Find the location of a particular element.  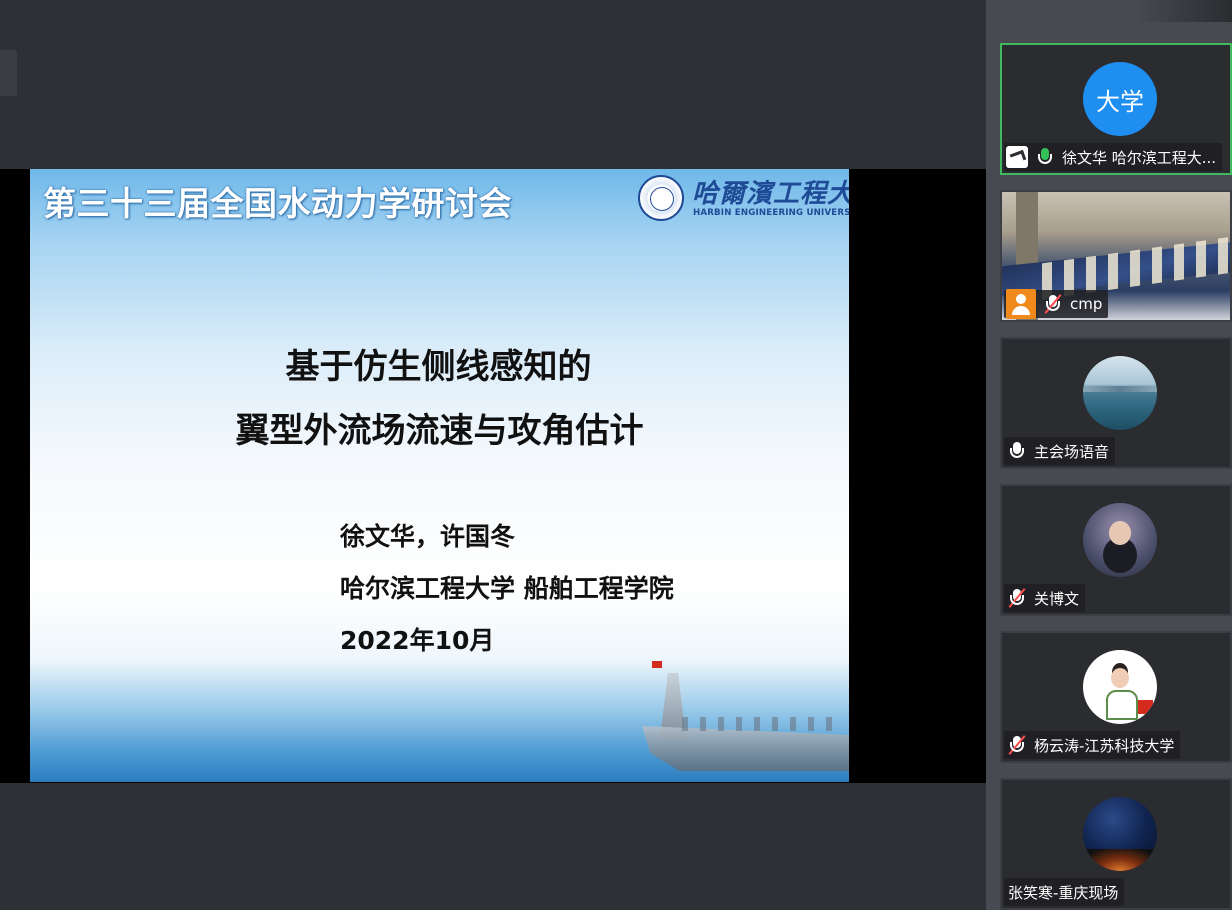

talk-title-line-1: 基于仿生侧线感知的 is located at coordinates (438, 367).